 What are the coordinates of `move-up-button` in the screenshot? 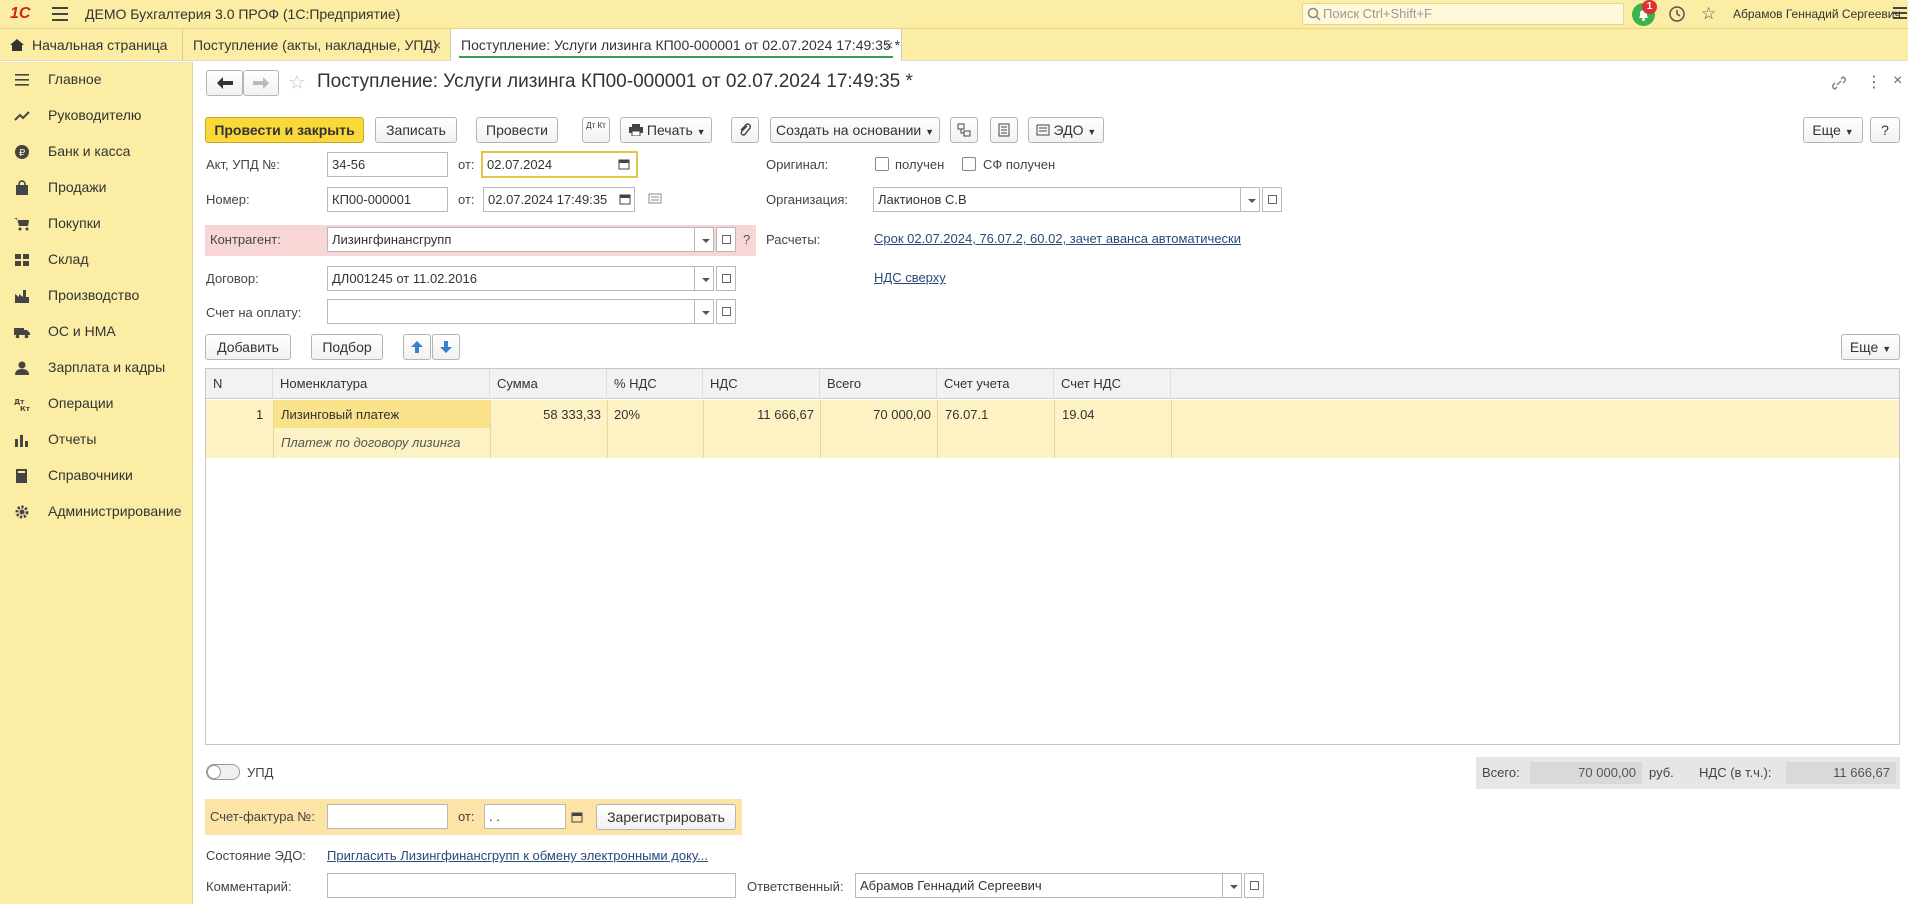 It's located at (417, 347).